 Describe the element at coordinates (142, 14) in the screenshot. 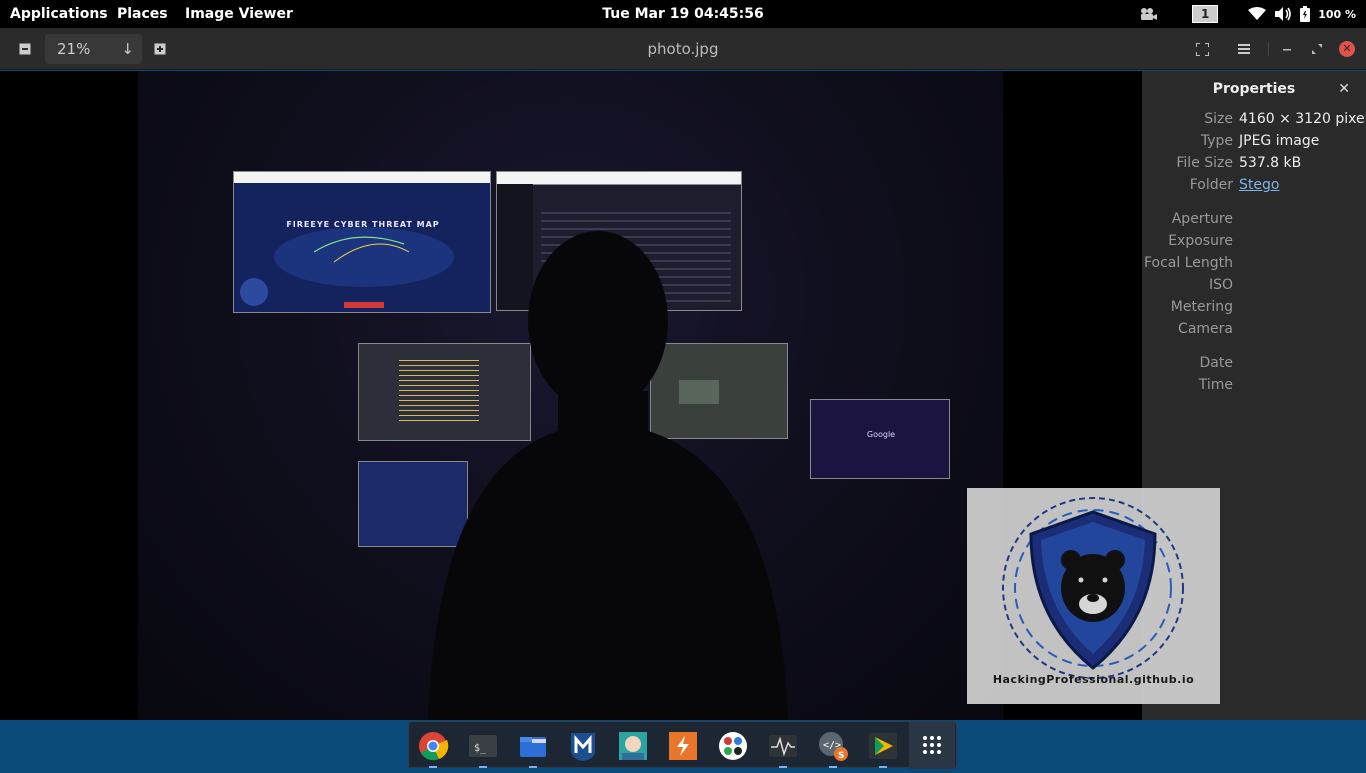

I see `places-menu: Places` at that location.